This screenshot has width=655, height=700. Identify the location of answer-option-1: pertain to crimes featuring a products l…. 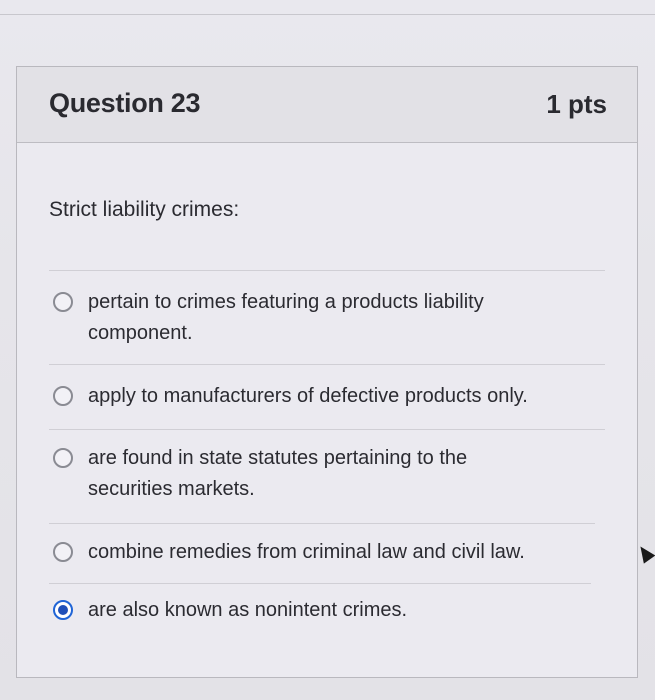
(323, 318).